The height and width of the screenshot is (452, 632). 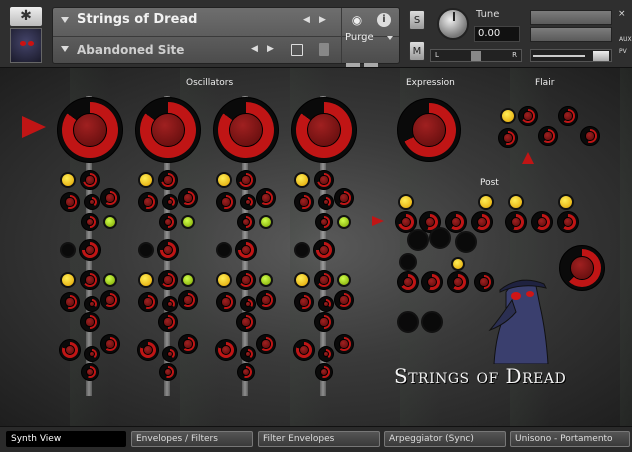 I want to click on pan-slider: L R, so click(x=476, y=55).